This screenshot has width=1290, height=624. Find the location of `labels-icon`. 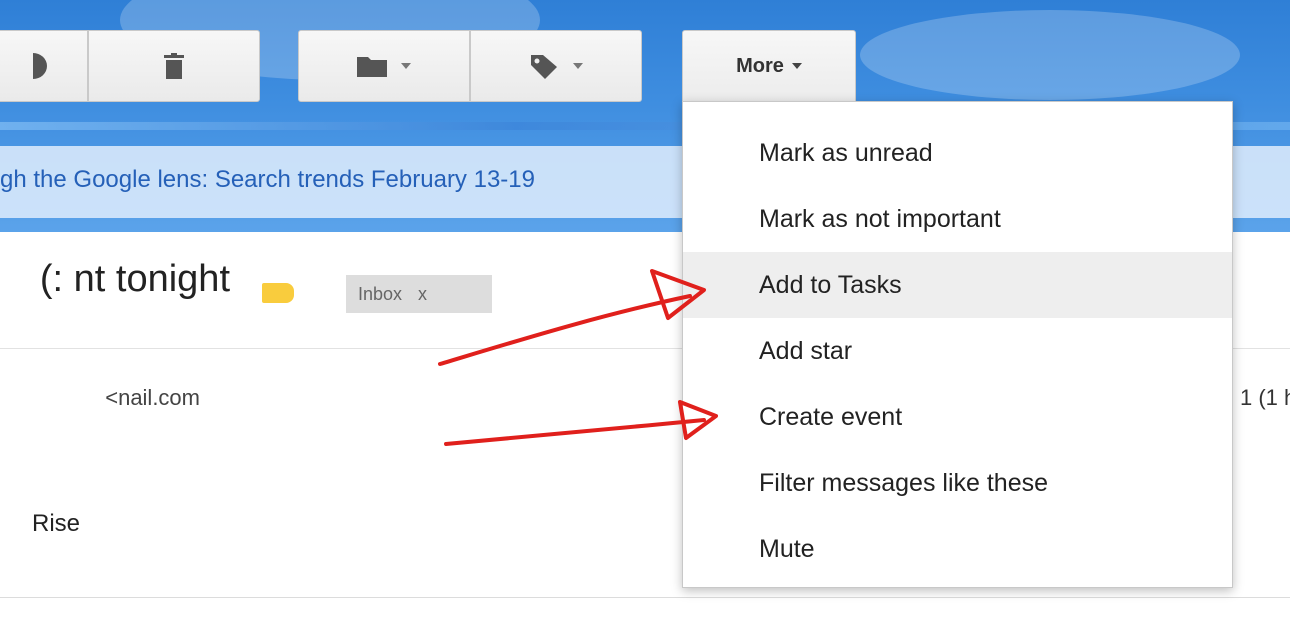

labels-icon is located at coordinates (544, 67).